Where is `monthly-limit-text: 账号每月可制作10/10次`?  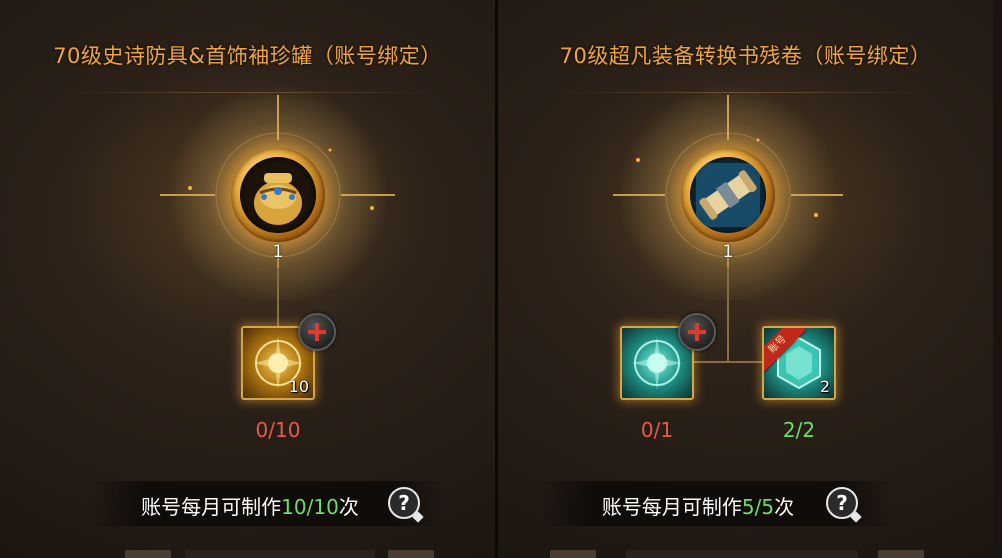 monthly-limit-text: 账号每月可制作10/10次 is located at coordinates (250, 505).